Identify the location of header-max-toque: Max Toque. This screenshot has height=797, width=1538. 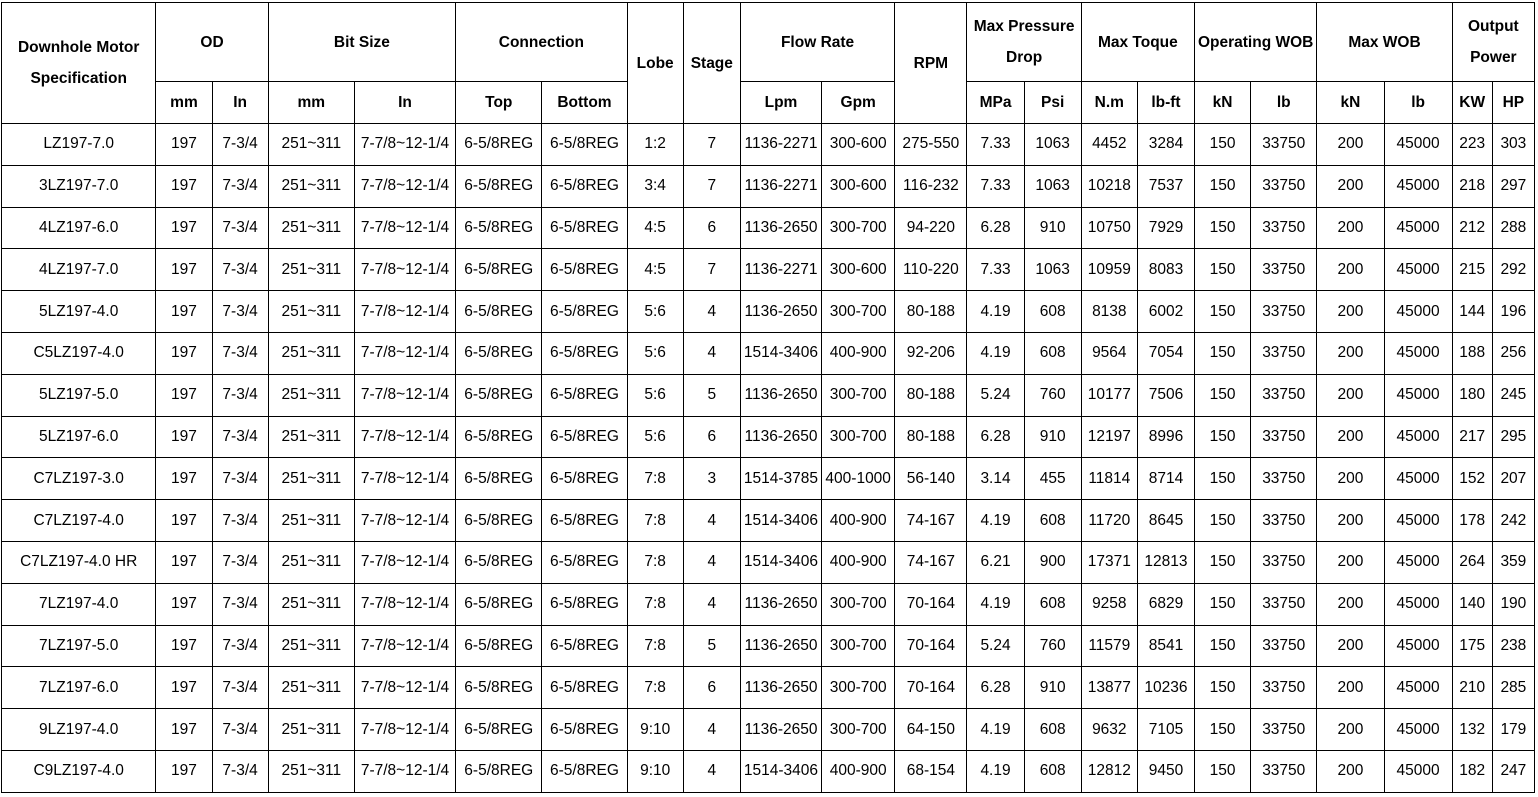
(1138, 42).